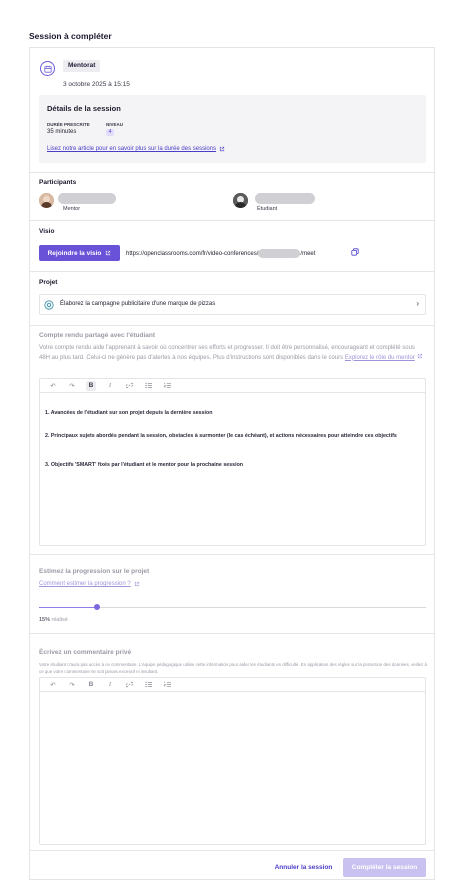 This screenshot has height=896, width=460. Describe the element at coordinates (380, 358) in the screenshot. I see `mentor-role-link: Explorez le rôle du mentor` at that location.